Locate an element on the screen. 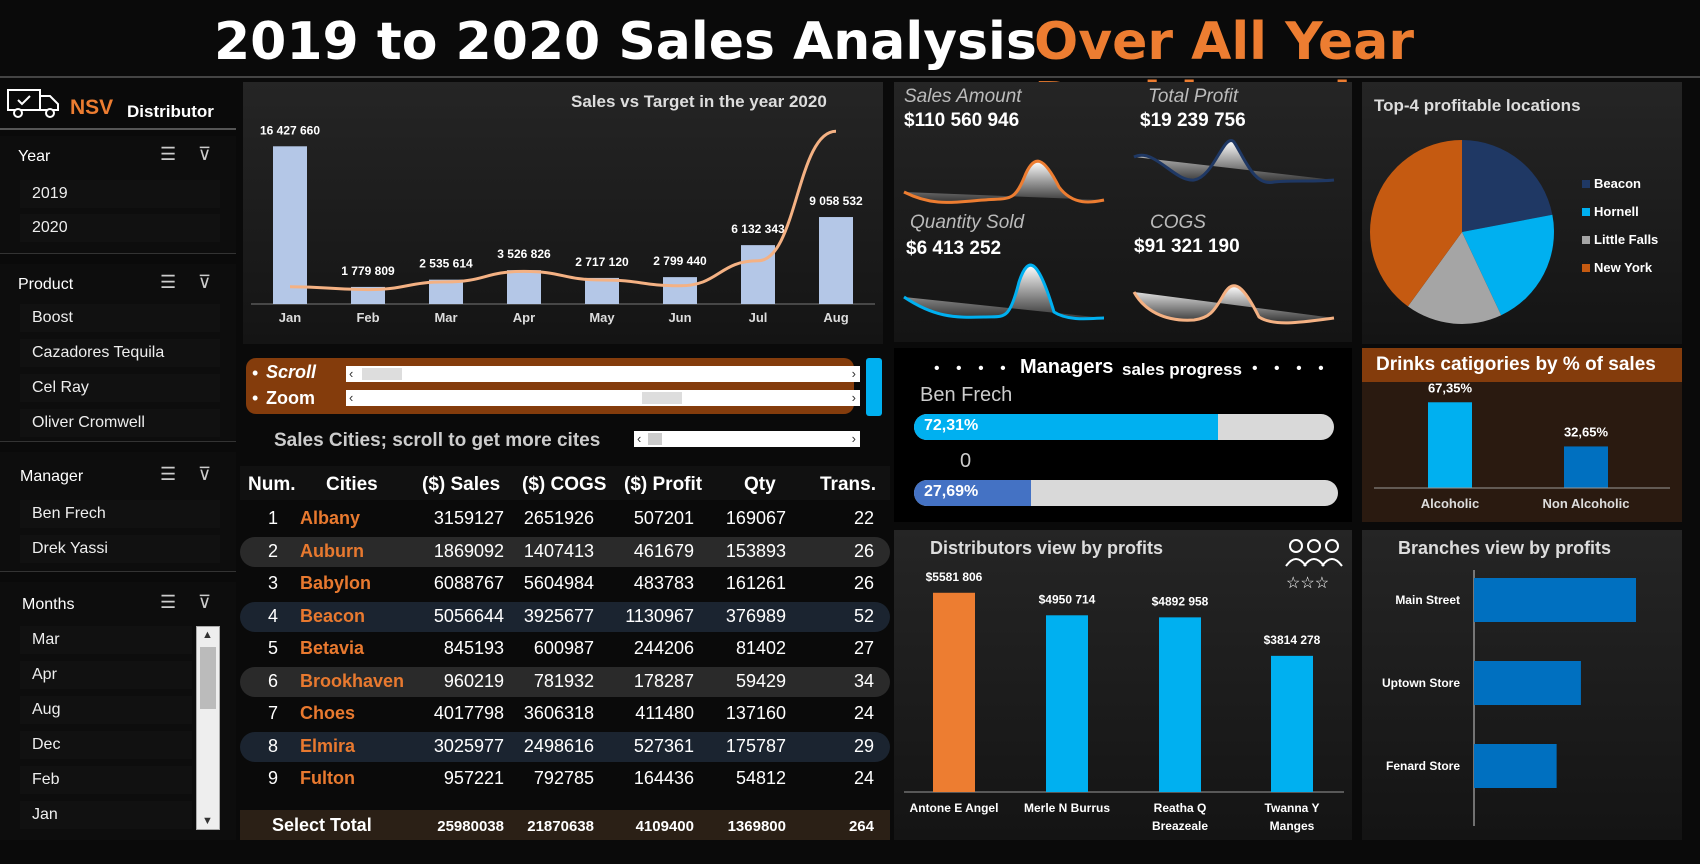  row-sales: 5056644 is located at coordinates (468, 615).